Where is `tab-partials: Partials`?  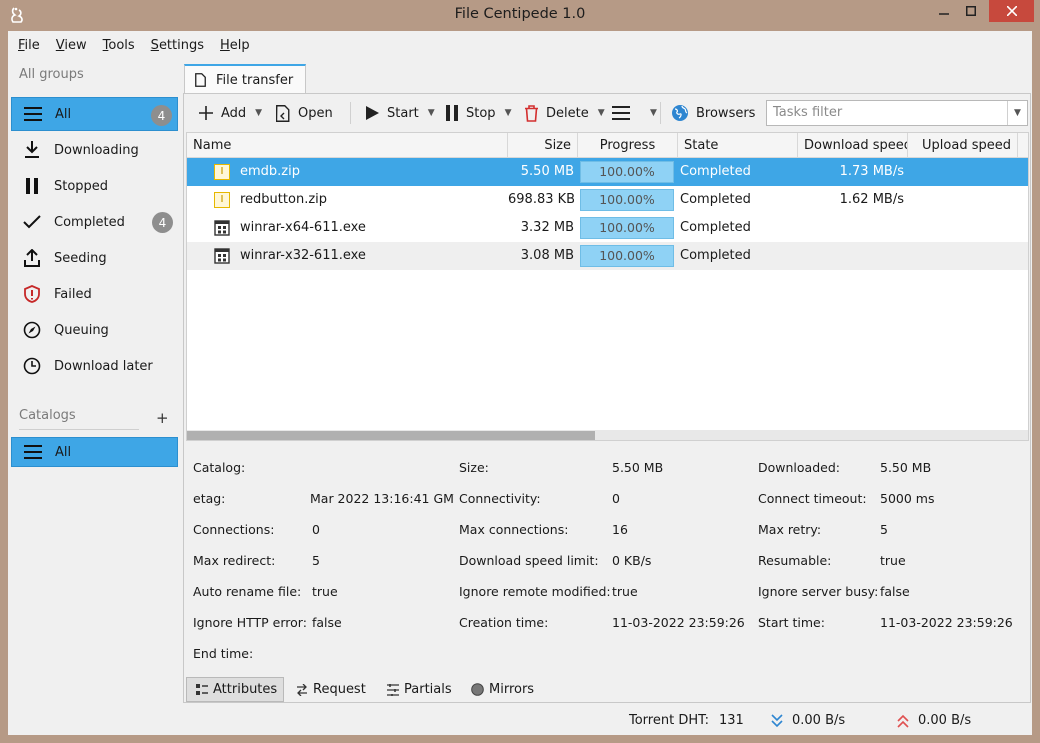 tab-partials: Partials is located at coordinates (419, 689).